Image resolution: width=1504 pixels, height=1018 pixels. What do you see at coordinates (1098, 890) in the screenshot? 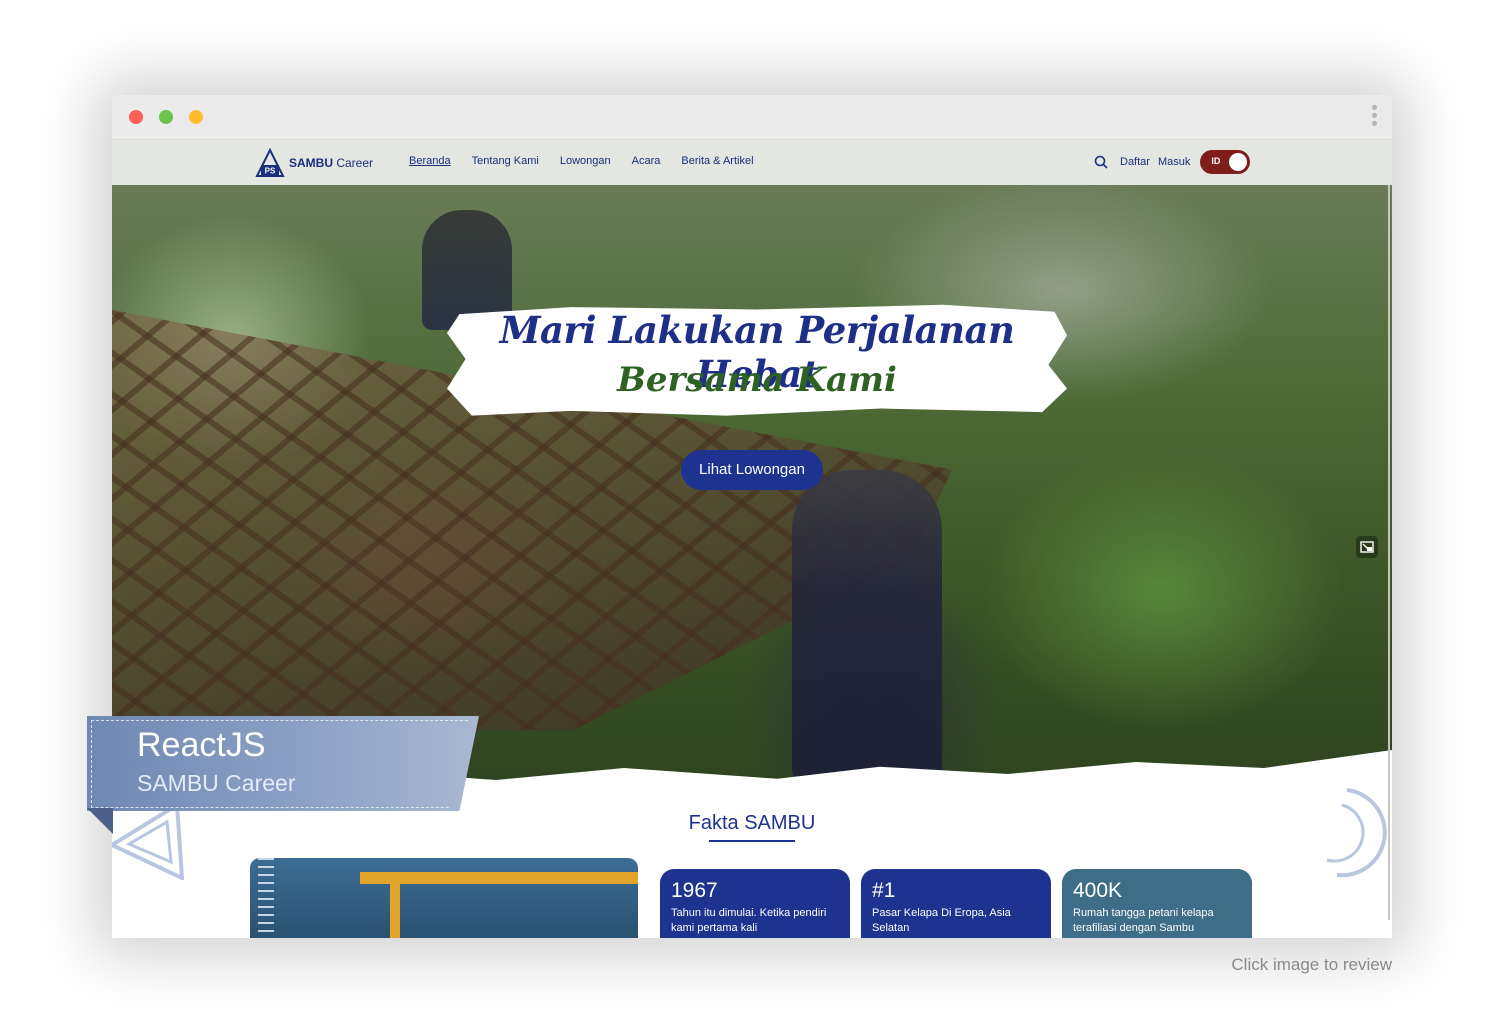
I see `fact-number: 400K` at bounding box center [1098, 890].